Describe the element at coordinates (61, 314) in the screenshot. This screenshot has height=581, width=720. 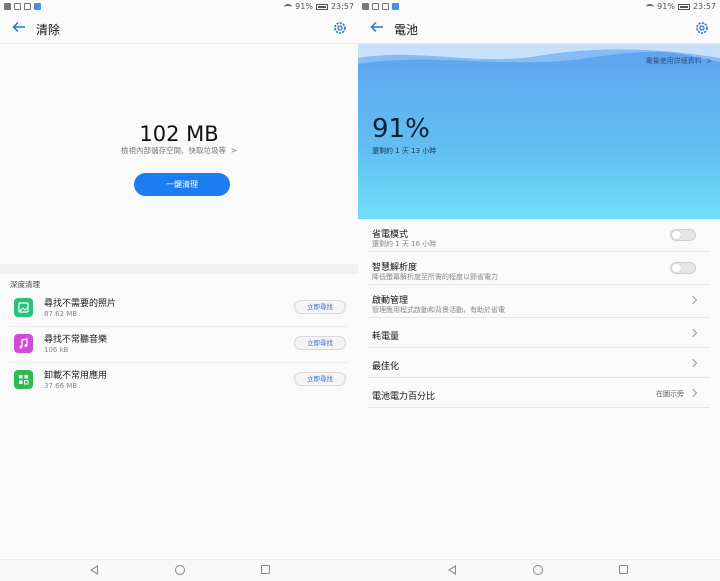
I see `item-size: 87.62 MB` at that location.